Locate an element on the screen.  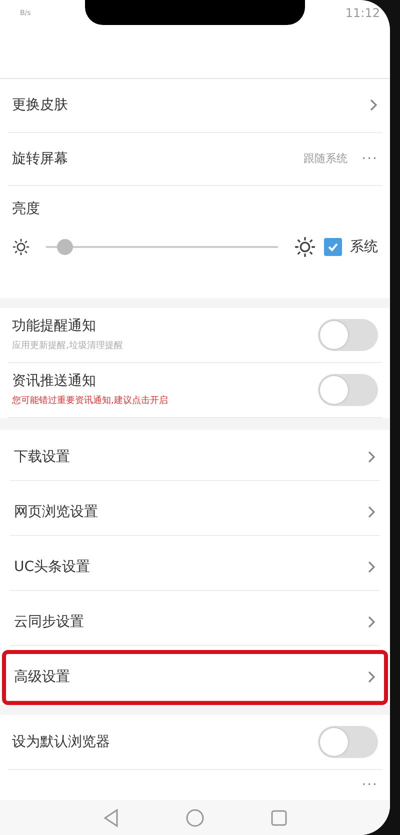
row-label: 高级设置 is located at coordinates (42, 677).